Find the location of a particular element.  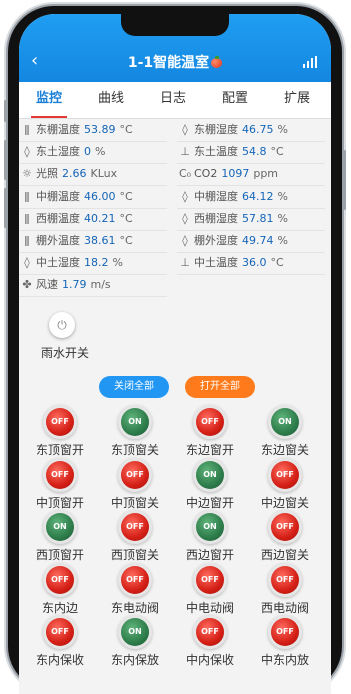

switch-label: 西边窗开 is located at coordinates (209, 555).